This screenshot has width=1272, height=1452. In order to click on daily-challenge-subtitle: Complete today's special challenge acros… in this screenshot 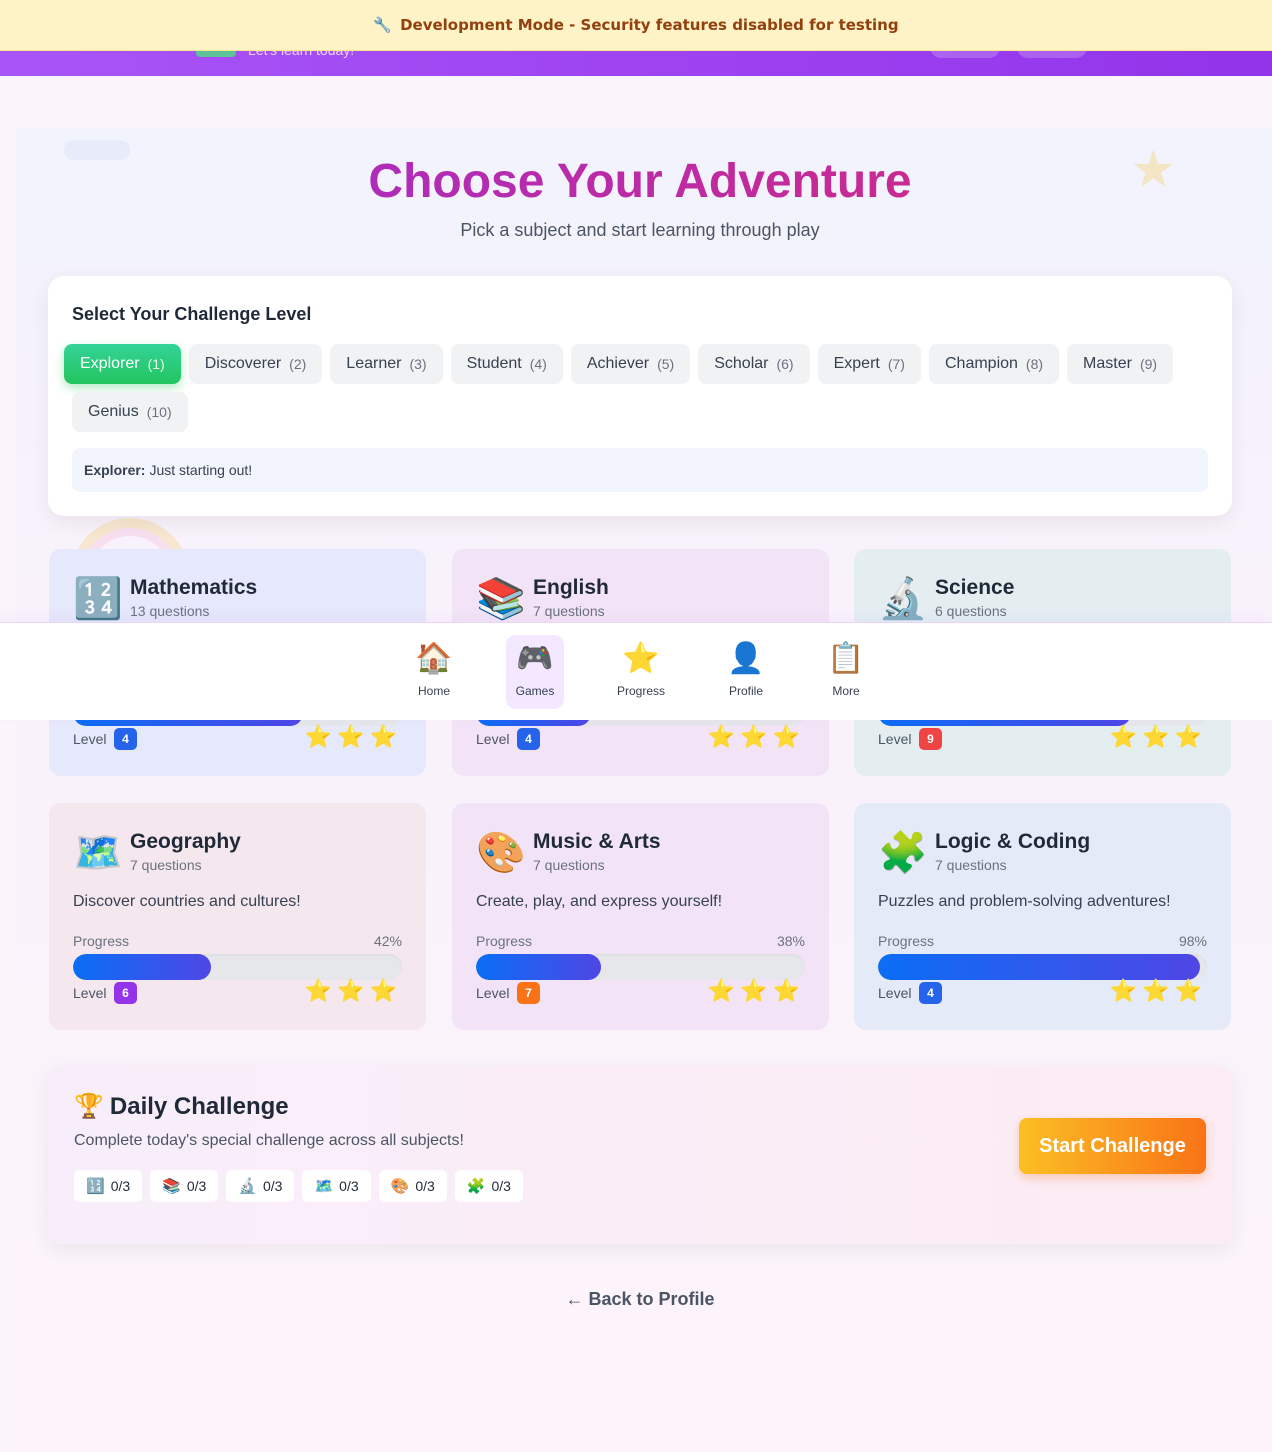, I will do `click(269, 1140)`.